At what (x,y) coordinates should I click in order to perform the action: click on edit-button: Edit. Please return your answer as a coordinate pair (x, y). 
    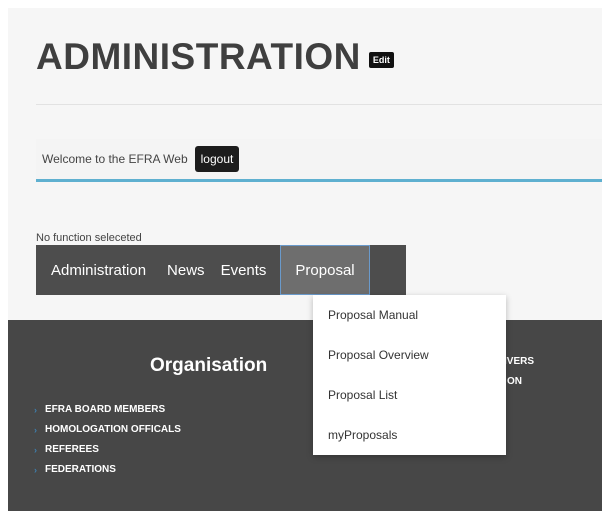
    Looking at the image, I should click on (381, 60).